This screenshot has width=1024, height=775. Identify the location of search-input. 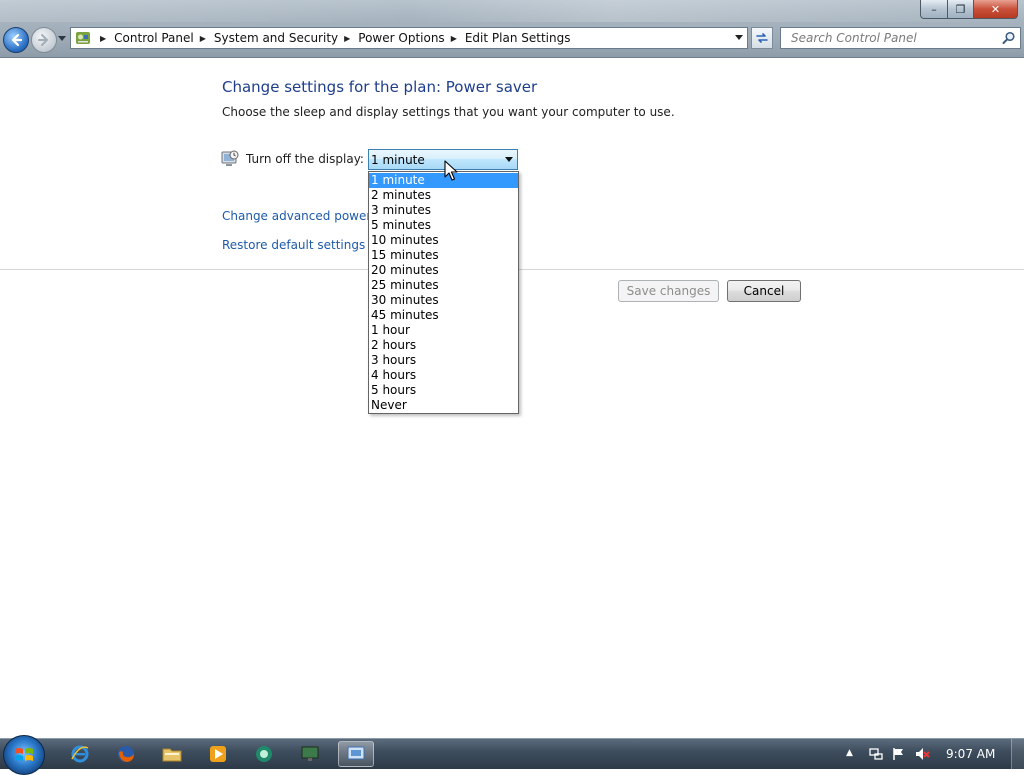
(896, 38).